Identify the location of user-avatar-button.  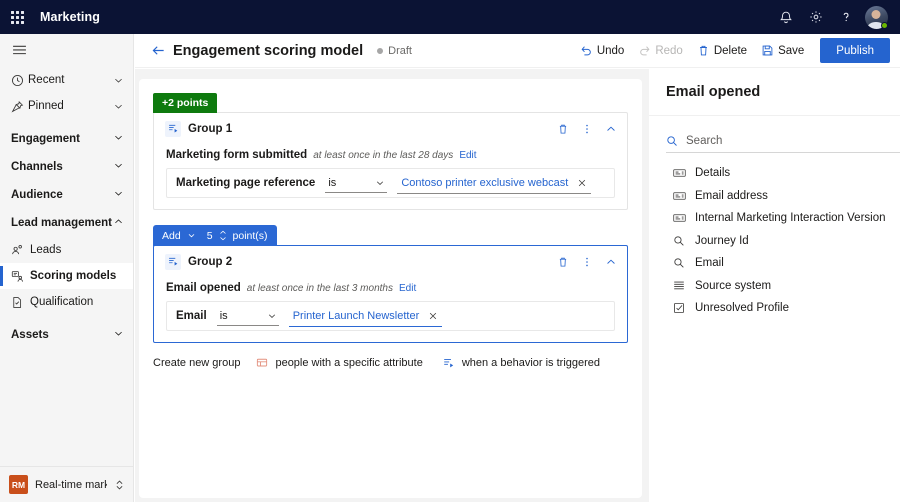
(876, 17).